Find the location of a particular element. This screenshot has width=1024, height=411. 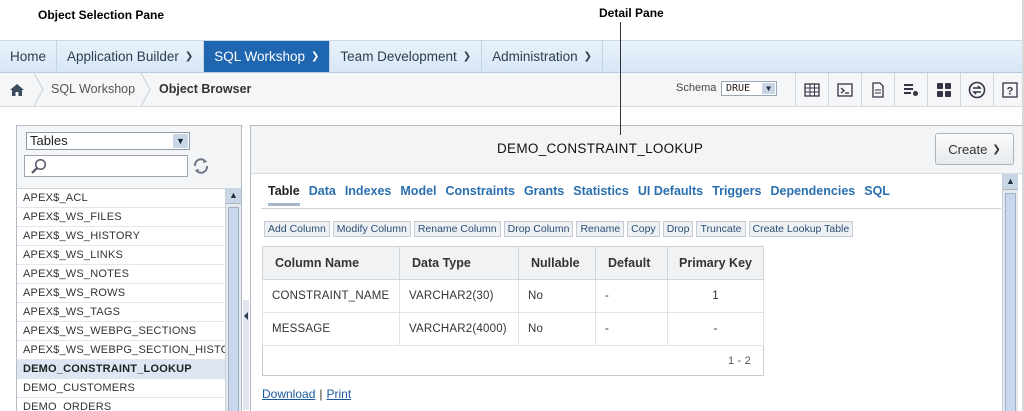

script-icon is located at coordinates (877, 89).